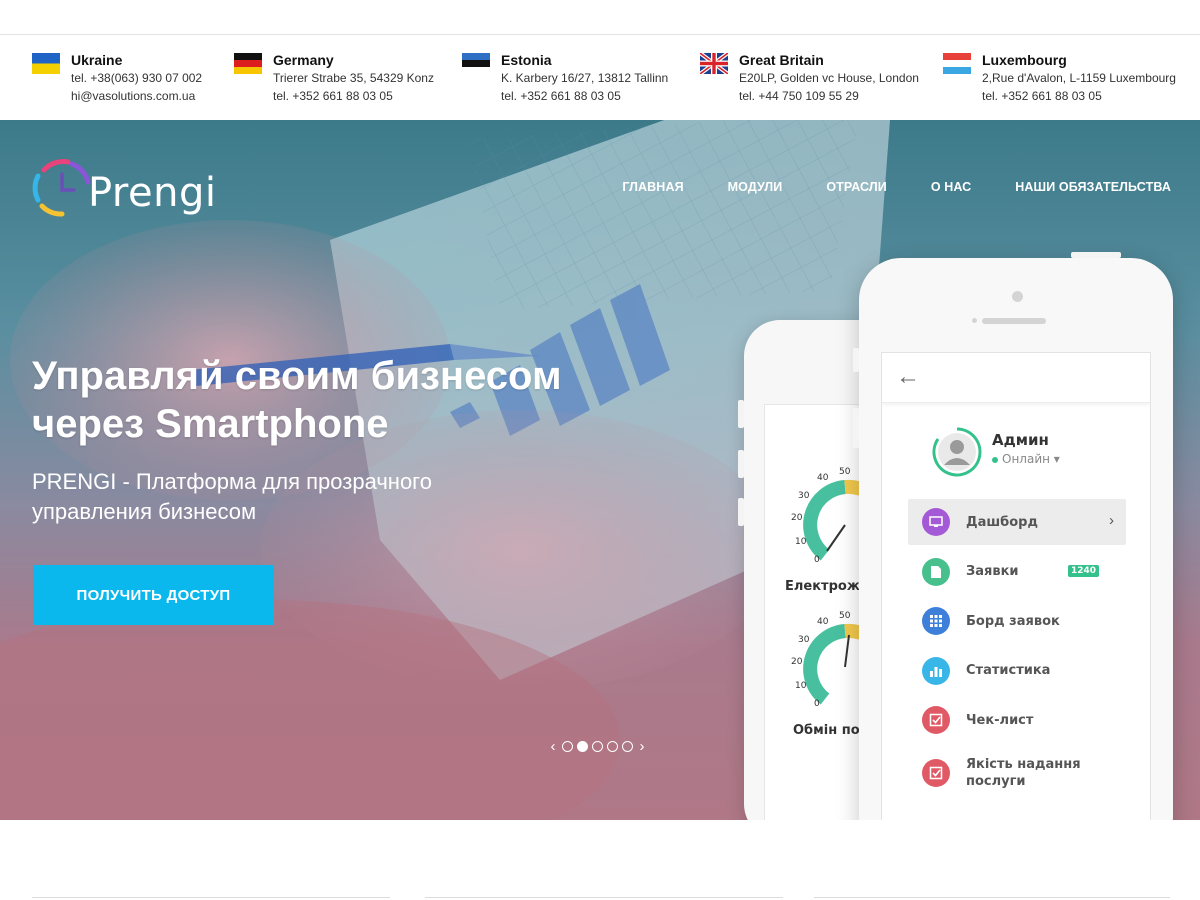 Image resolution: width=1200 pixels, height=900 pixels. What do you see at coordinates (936, 670) in the screenshot?
I see `bar-chart-icon` at bounding box center [936, 670].